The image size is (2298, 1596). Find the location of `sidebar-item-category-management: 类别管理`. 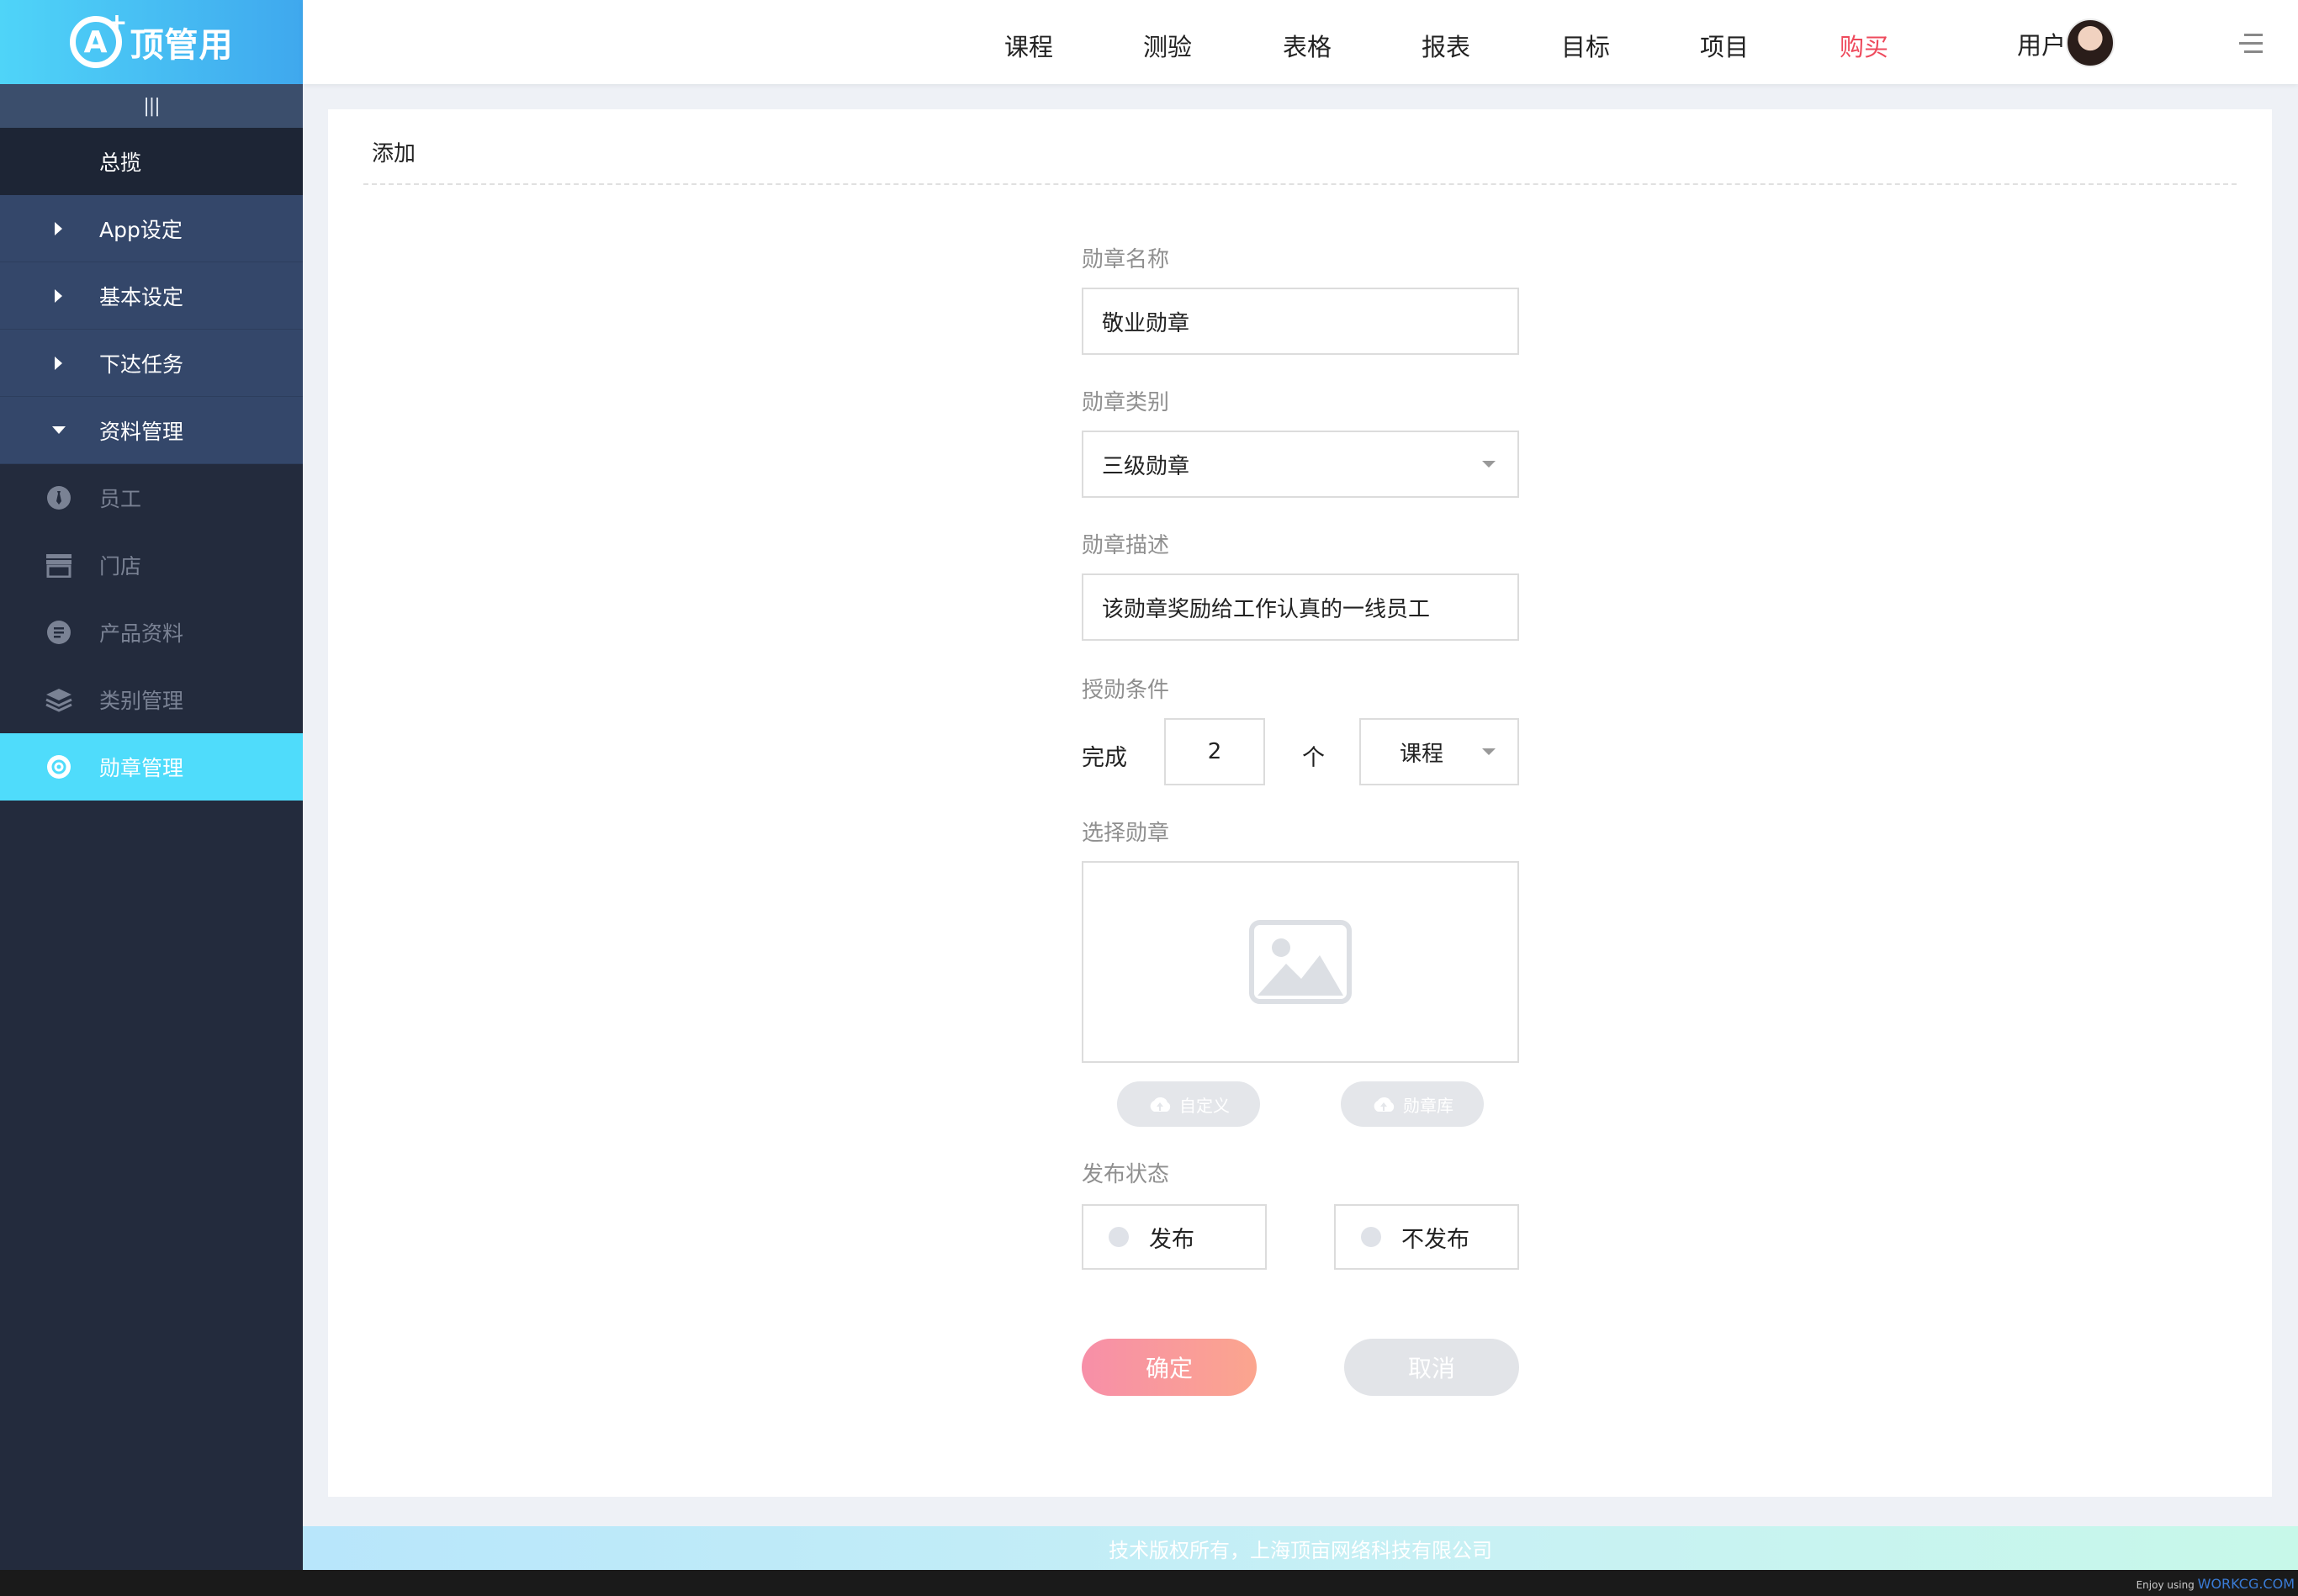

sidebar-item-category-management: 类别管理 is located at coordinates (151, 699).